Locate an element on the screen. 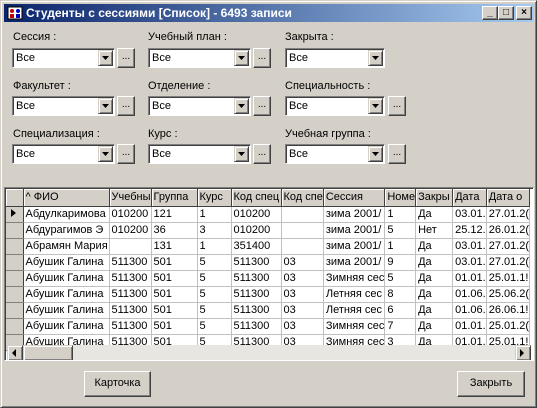 The image size is (537, 408). table-cell: 25.01.1! is located at coordinates (508, 278).